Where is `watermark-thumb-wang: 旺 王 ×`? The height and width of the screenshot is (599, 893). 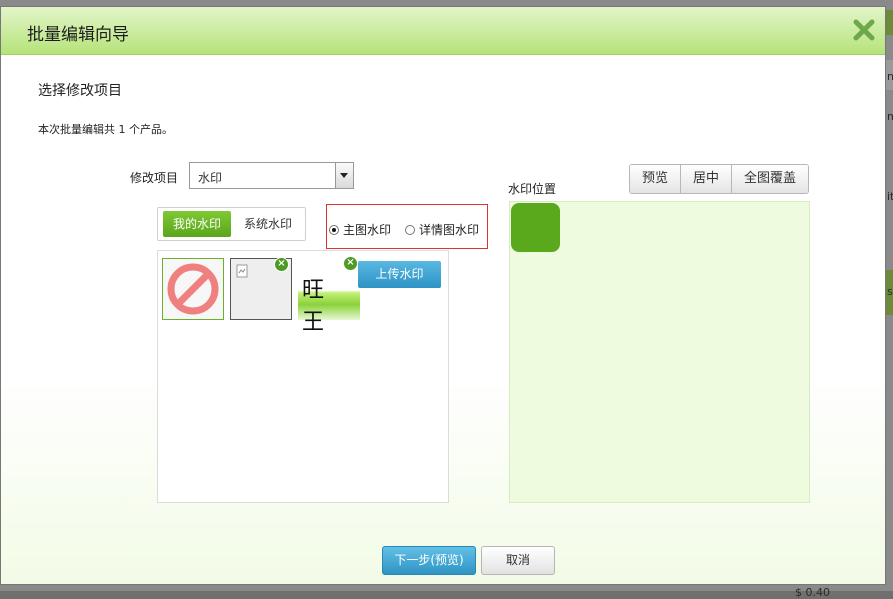 watermark-thumb-wang: 旺 王 × is located at coordinates (329, 295).